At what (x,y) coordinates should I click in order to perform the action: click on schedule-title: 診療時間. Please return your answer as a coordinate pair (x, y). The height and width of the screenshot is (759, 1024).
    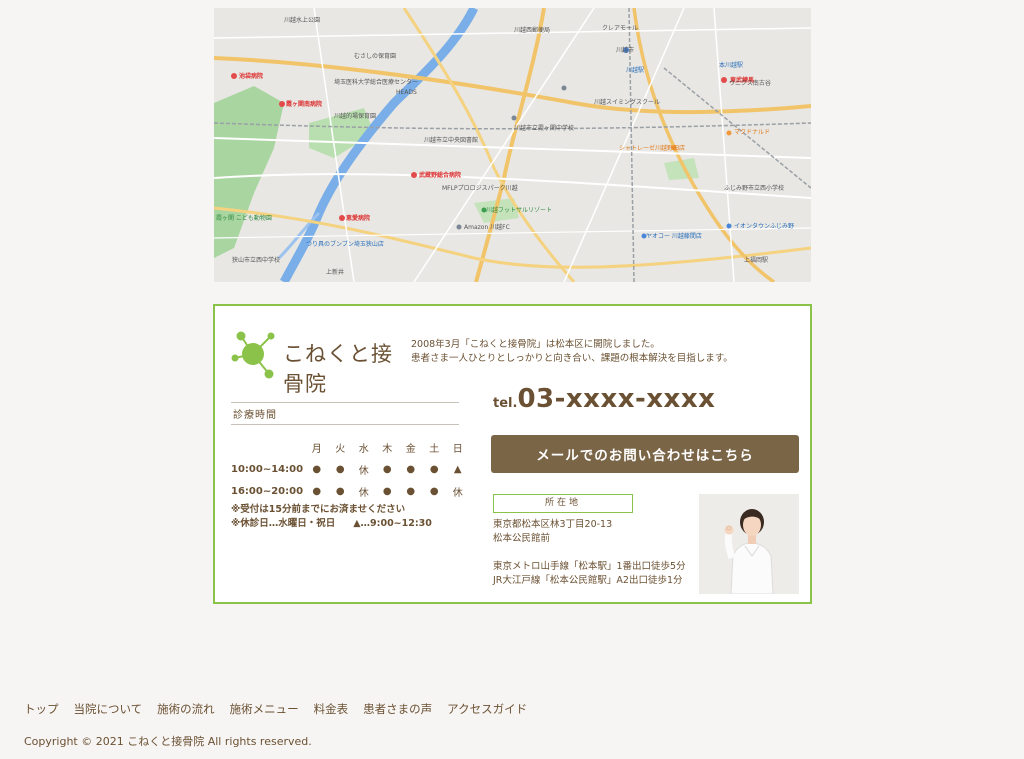
    Looking at the image, I should click on (345, 413).